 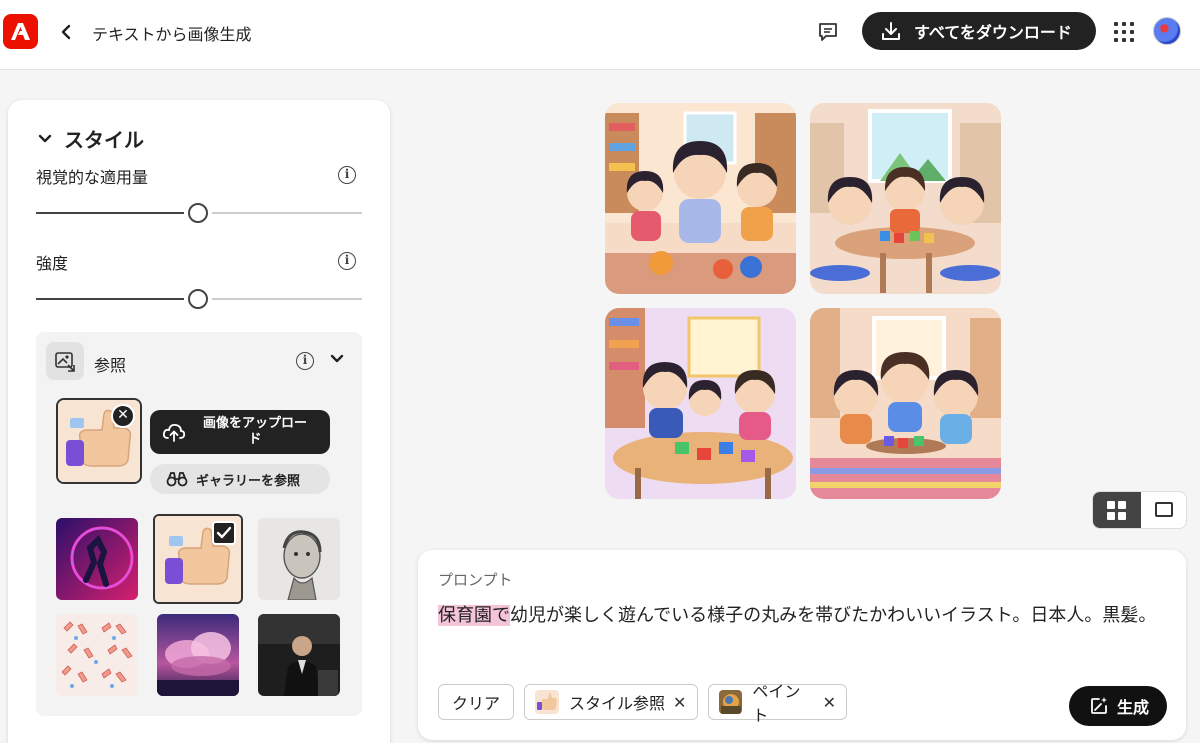 I want to click on upload-image-label: 画像をアップロード, so click(x=254, y=431).